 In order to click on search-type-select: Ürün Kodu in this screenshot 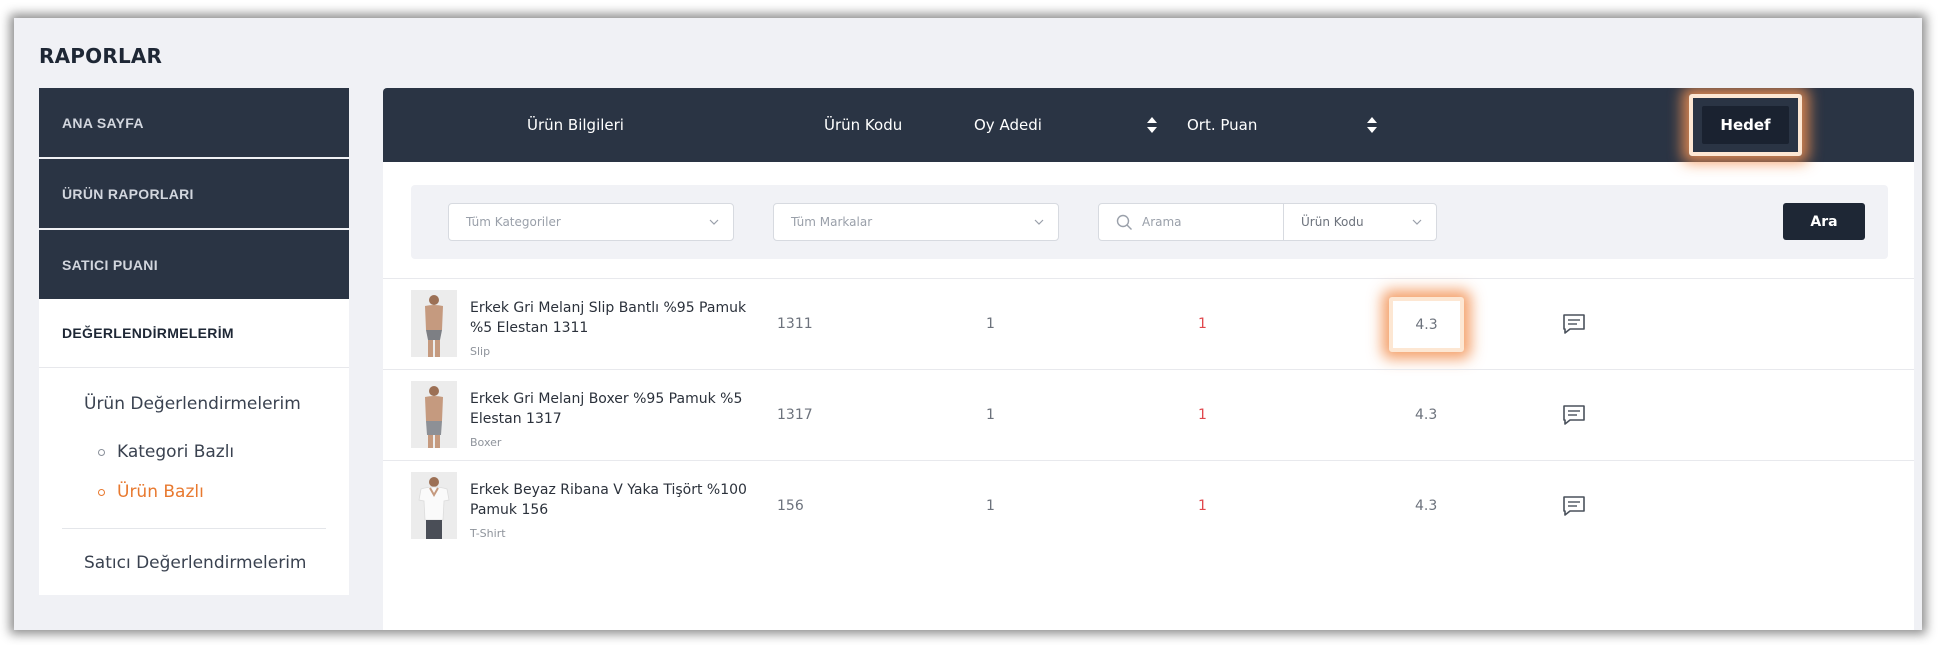, I will do `click(1360, 222)`.